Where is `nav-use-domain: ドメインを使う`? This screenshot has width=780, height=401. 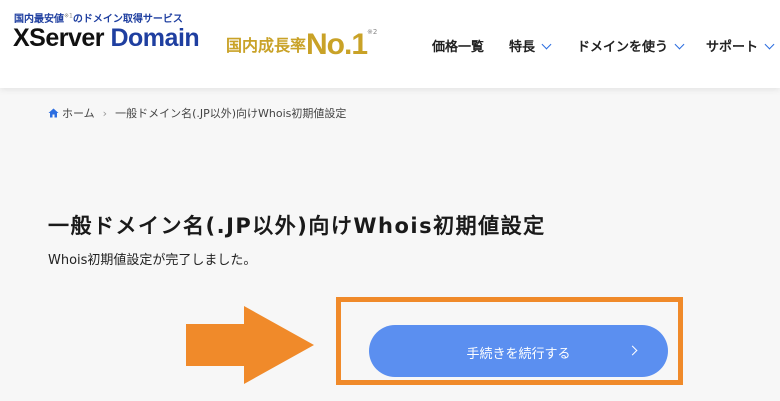
nav-use-domain: ドメインを使う is located at coordinates (631, 45).